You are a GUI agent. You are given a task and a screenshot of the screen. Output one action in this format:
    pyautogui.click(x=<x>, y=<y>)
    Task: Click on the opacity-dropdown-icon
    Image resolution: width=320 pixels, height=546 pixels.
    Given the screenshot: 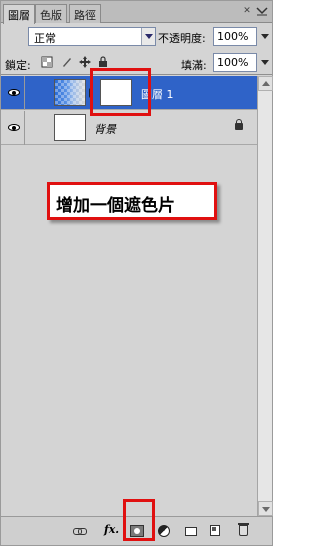 What is the action you would take?
    pyautogui.click(x=264, y=37)
    